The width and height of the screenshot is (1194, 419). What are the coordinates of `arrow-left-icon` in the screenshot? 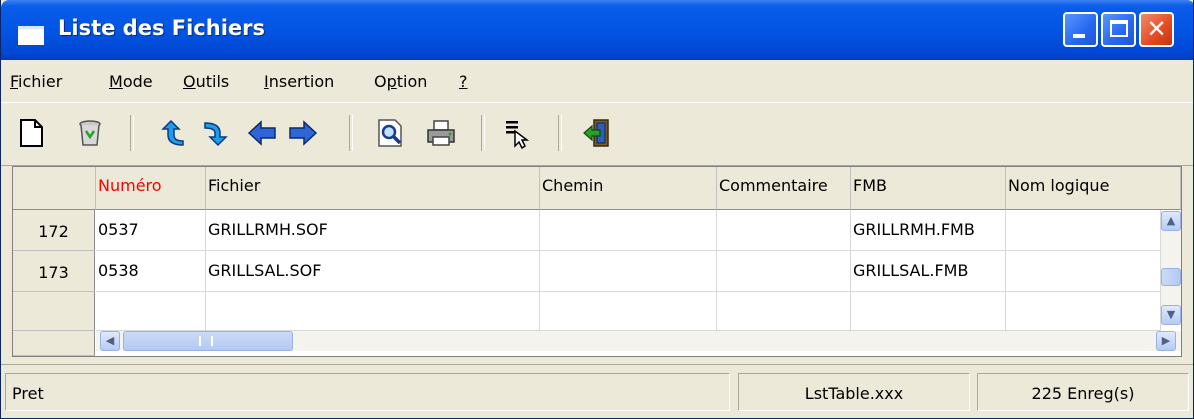 It's located at (262, 133).